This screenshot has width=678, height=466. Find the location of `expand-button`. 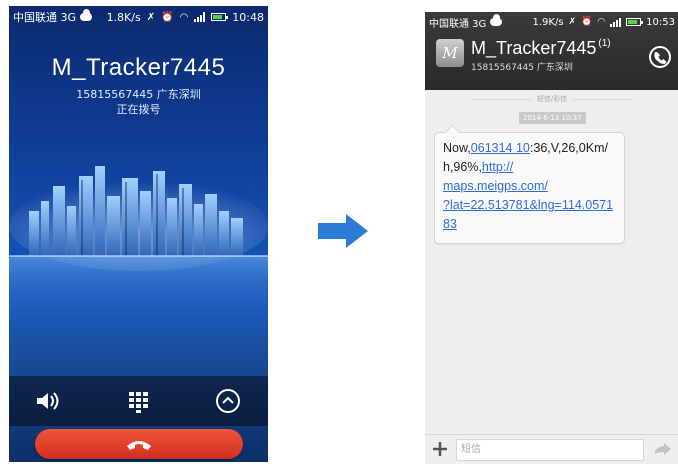

expand-button is located at coordinates (228, 401).